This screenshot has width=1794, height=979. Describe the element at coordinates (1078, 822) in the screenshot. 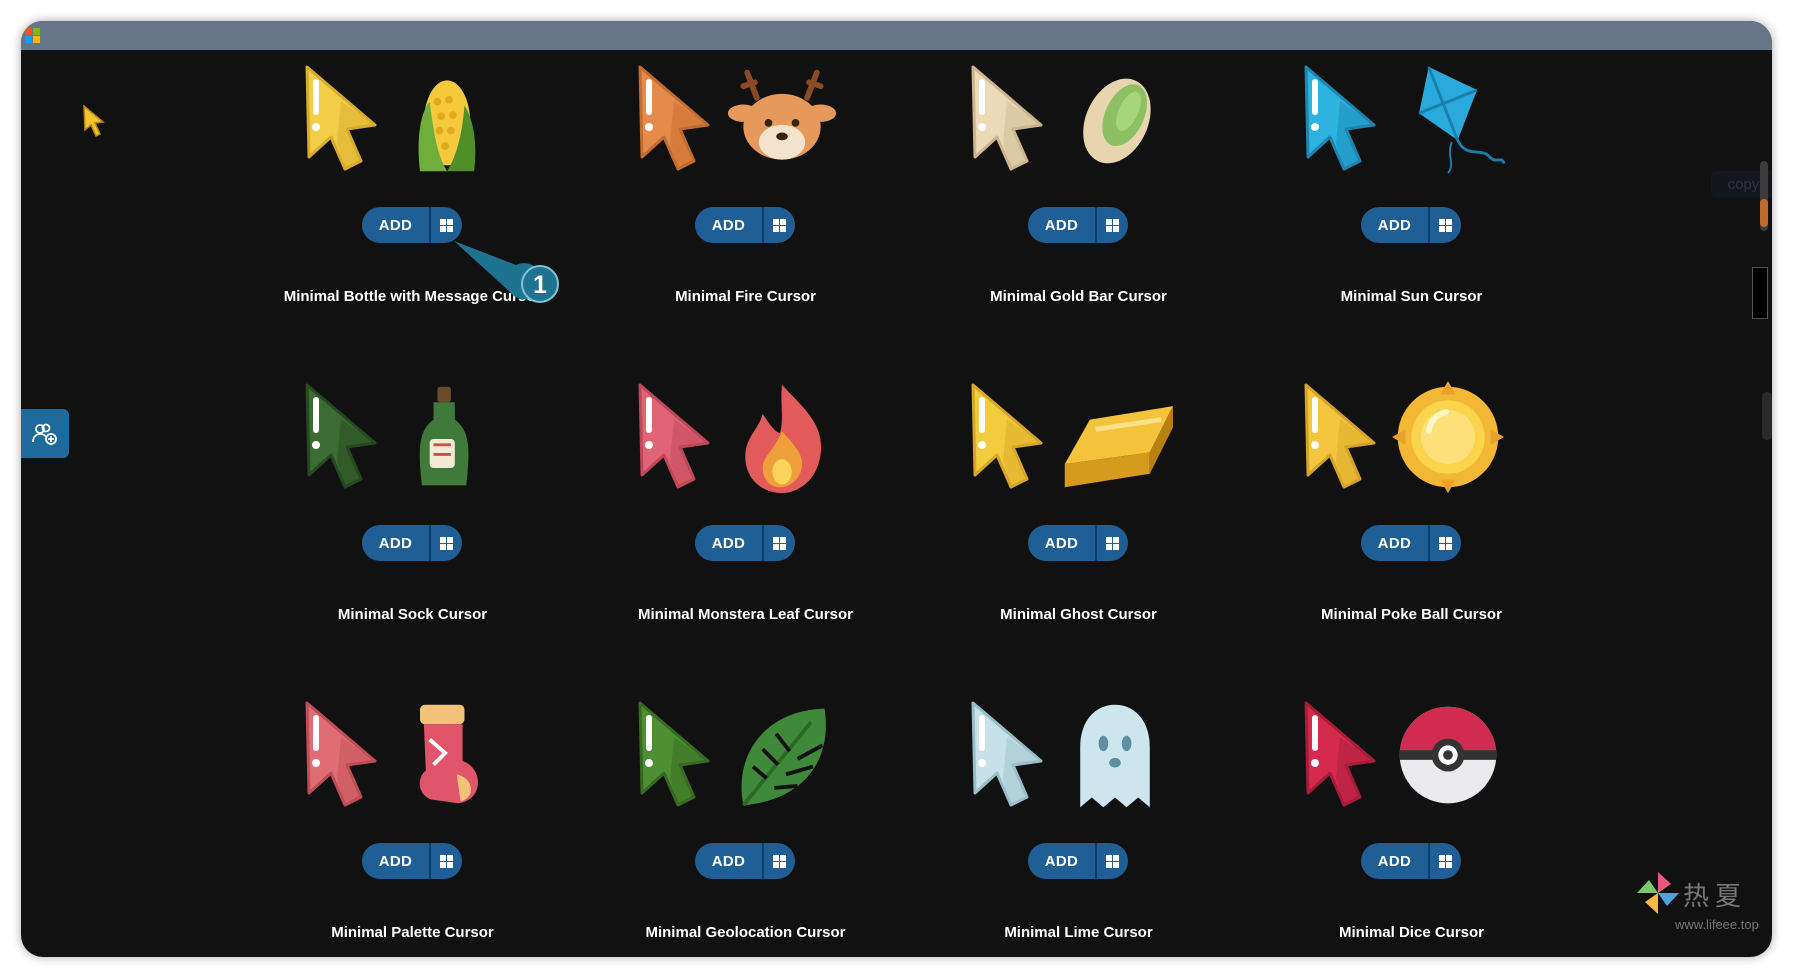

I see `cursor-card: ADD Minimal Lime Cursor` at that location.